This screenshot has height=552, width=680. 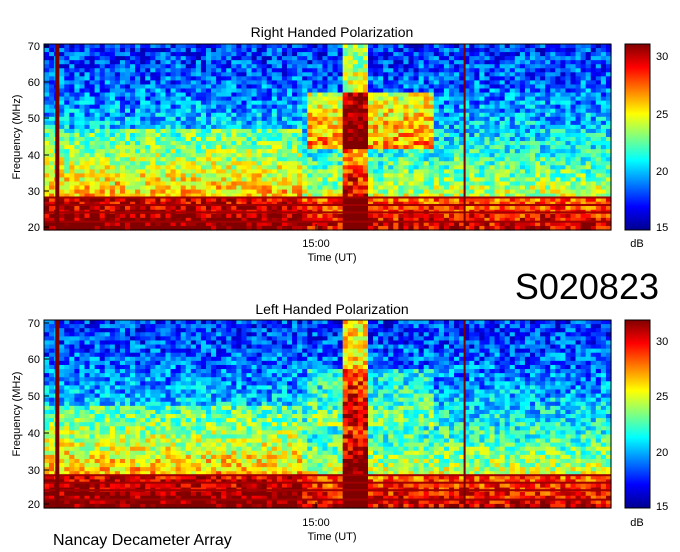 I want to click on panel-title: Right Handed Polarization, so click(x=332, y=32).